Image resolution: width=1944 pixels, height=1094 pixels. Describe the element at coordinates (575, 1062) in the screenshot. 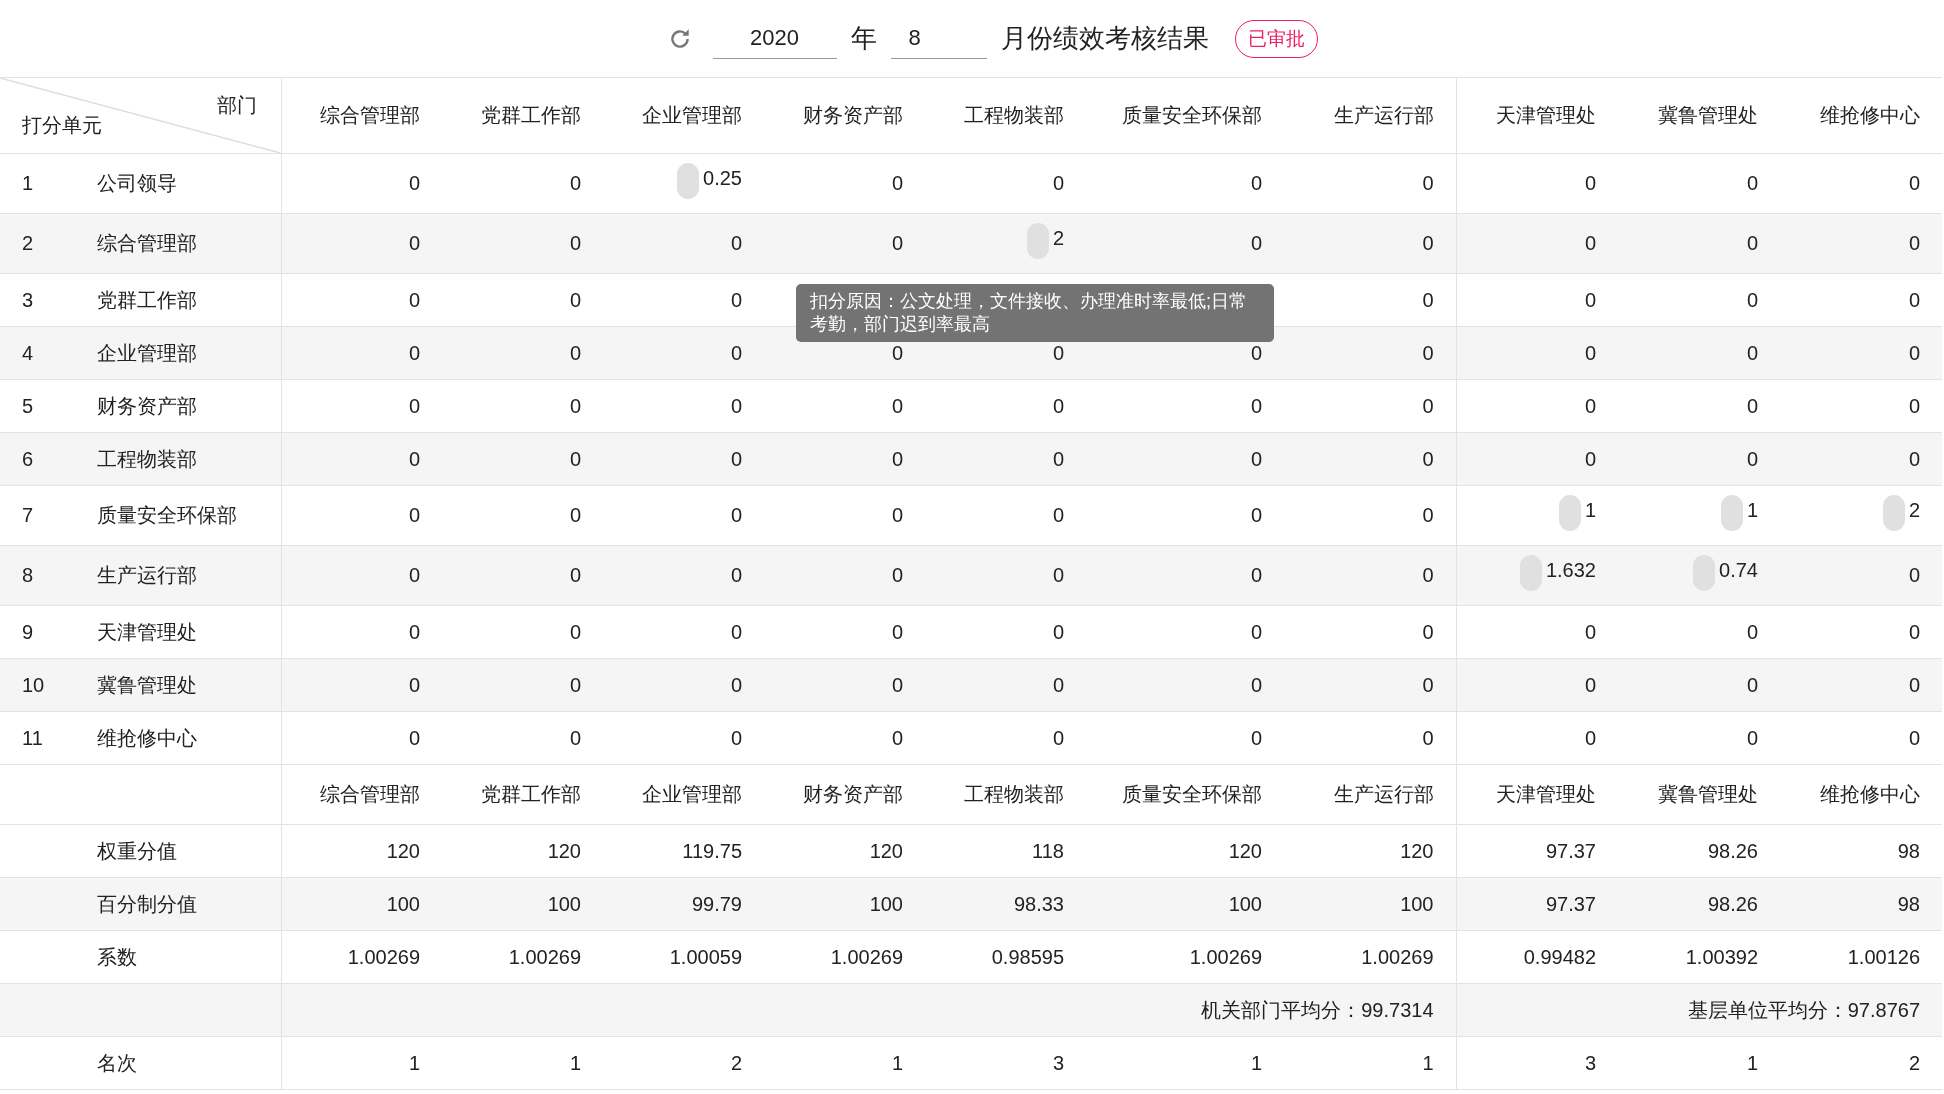

I see `rank-value: 1` at that location.